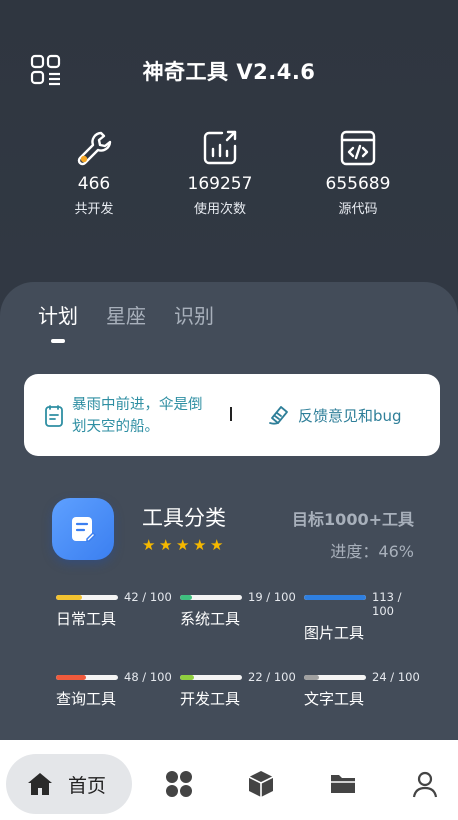 This screenshot has width=458, height=820. What do you see at coordinates (396, 677) in the screenshot?
I see `category-count: 24 / 100` at bounding box center [396, 677].